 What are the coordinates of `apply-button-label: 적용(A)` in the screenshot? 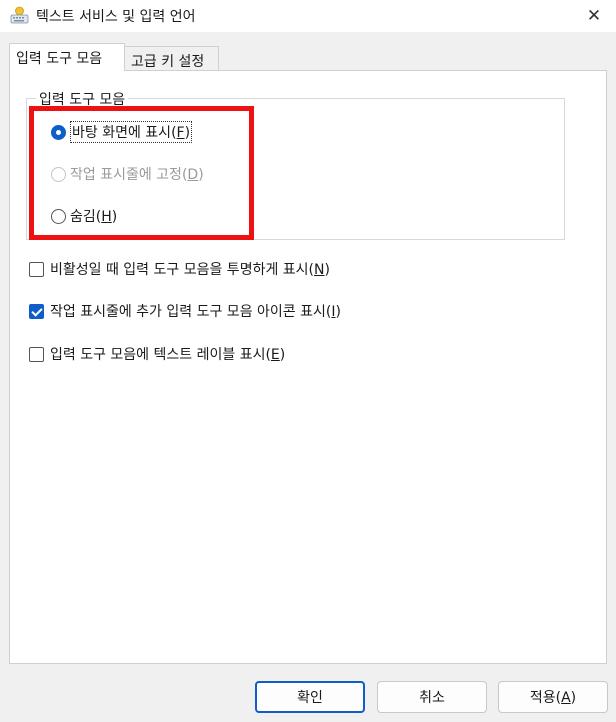 It's located at (553, 698).